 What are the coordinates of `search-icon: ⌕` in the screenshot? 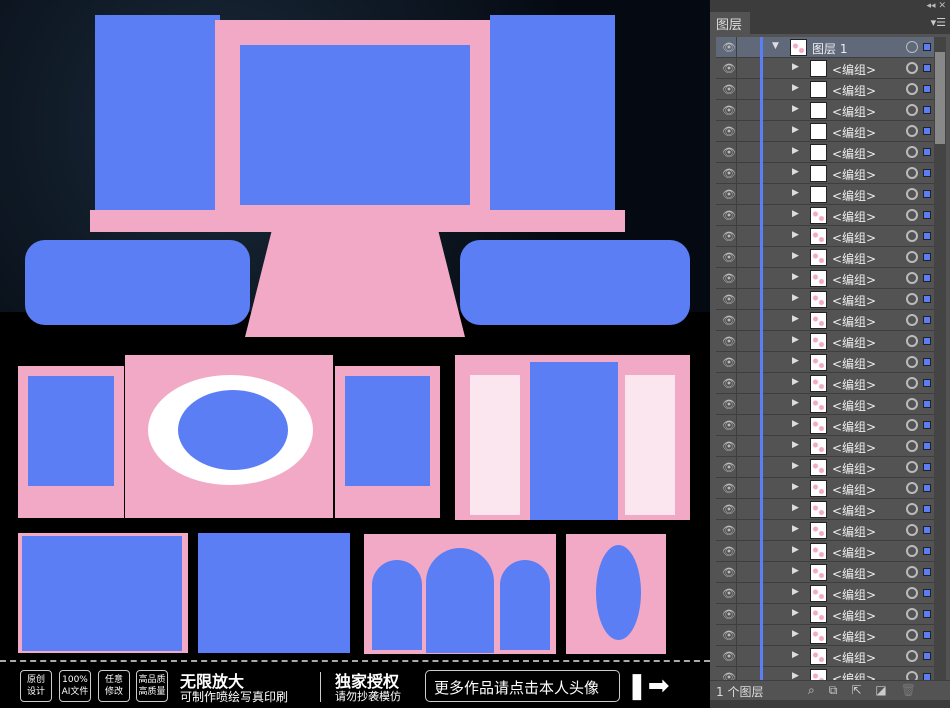 It's located at (818, 690).